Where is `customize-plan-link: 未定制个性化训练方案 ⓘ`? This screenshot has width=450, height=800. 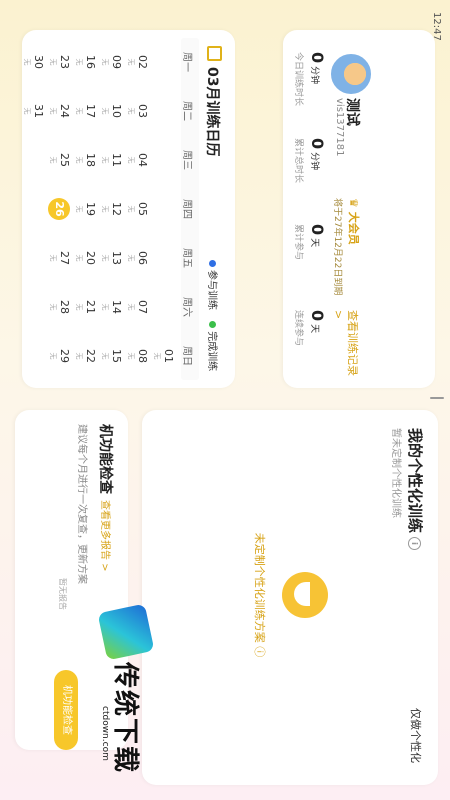
customize-plan-link: 未定制个性化训练方案 ⓘ is located at coordinates (260, 595).